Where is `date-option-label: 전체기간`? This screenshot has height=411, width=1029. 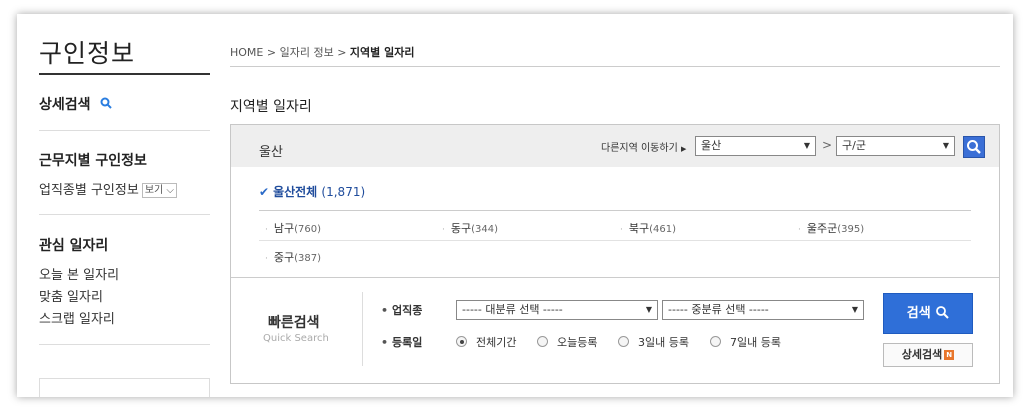 date-option-label: 전체기간 is located at coordinates (496, 342).